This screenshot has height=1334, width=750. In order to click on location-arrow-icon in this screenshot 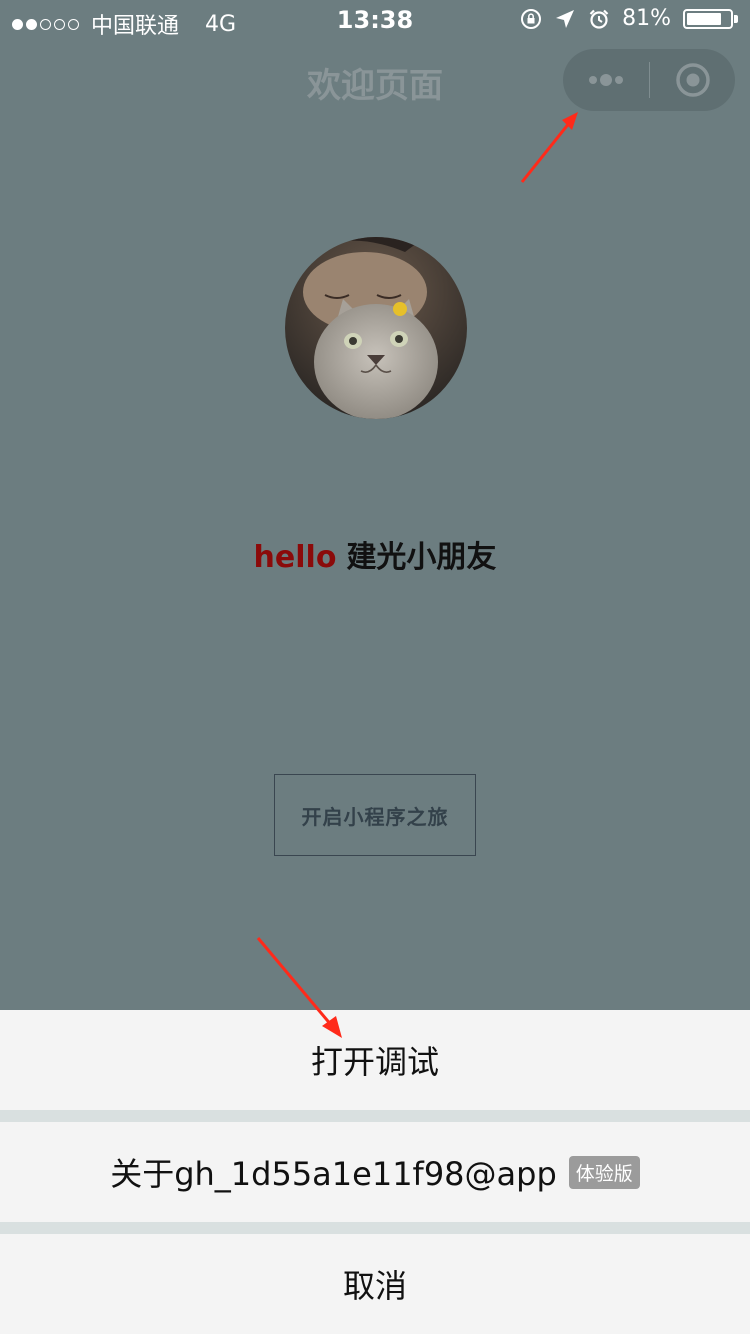, I will do `click(565, 18)`.